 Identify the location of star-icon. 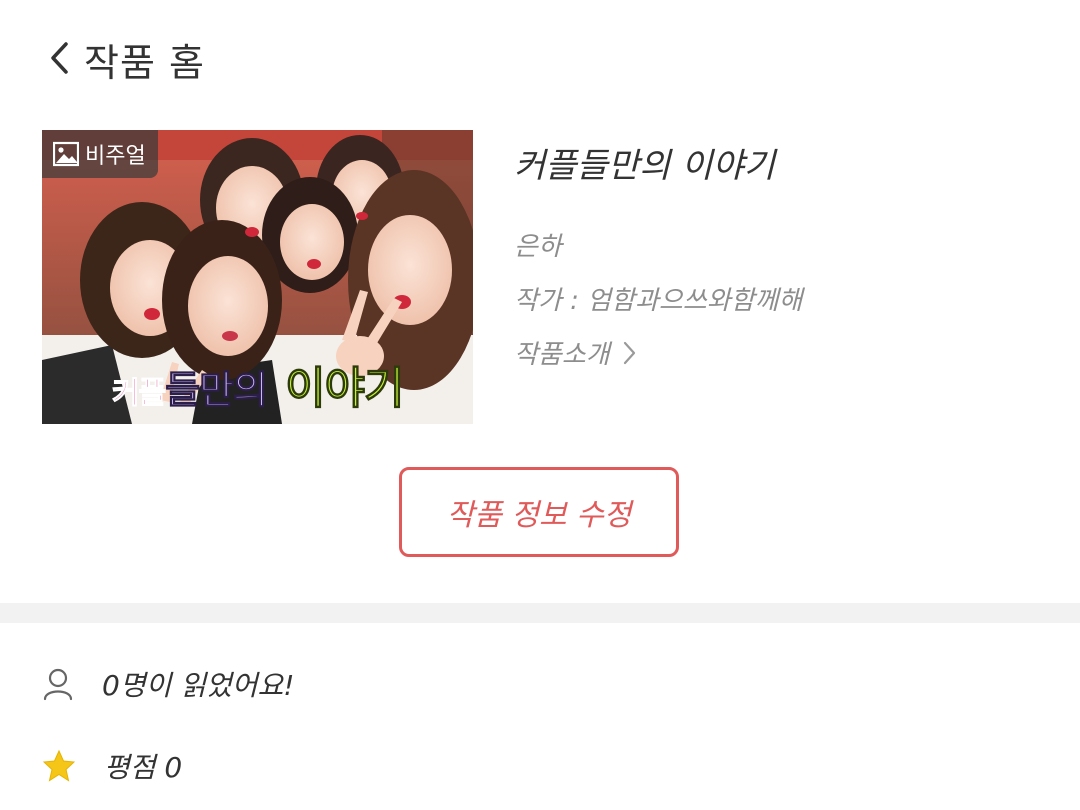
(59, 765).